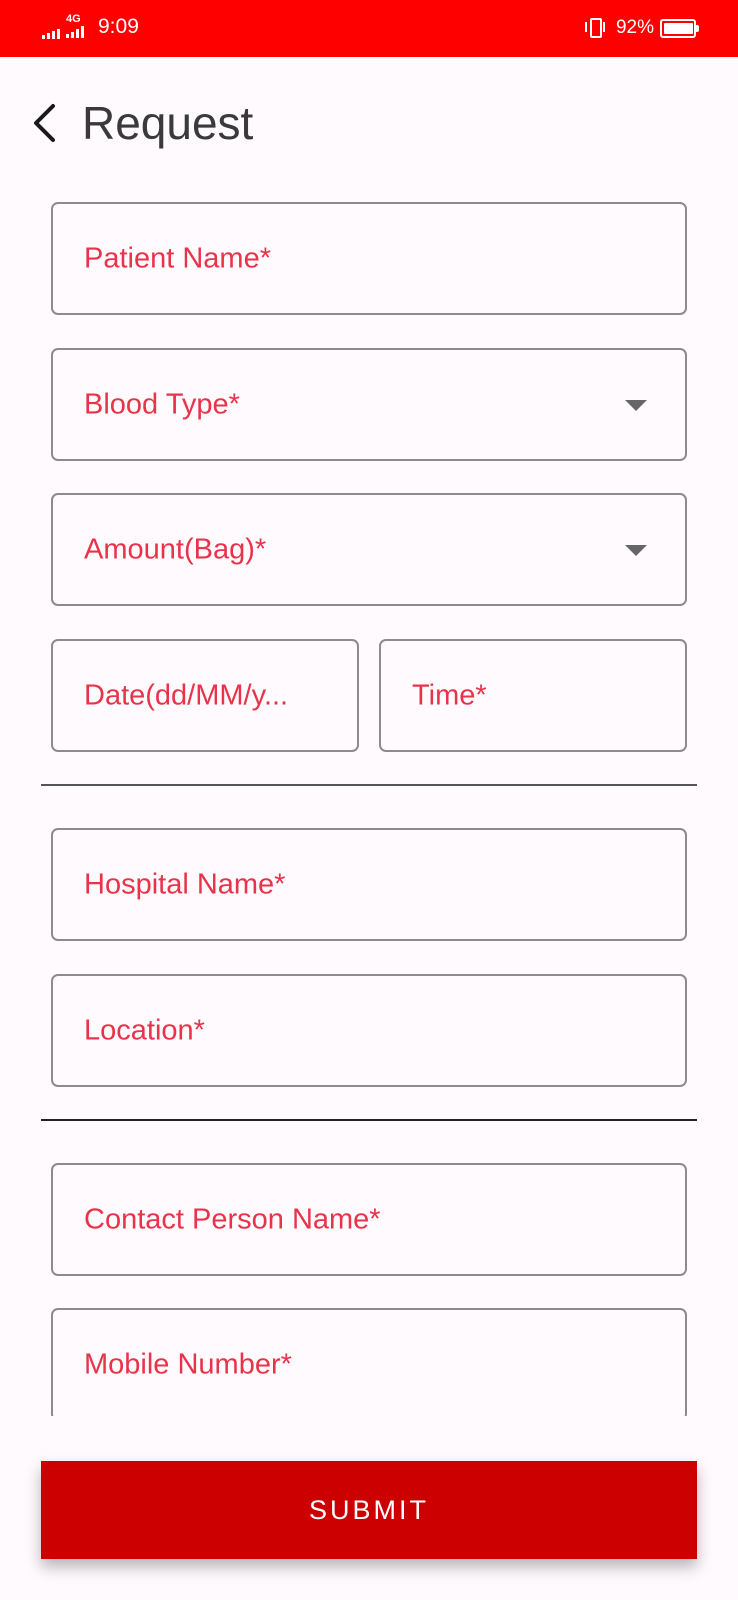 The width and height of the screenshot is (738, 1600). I want to click on battery-percent: 92%, so click(634, 27).